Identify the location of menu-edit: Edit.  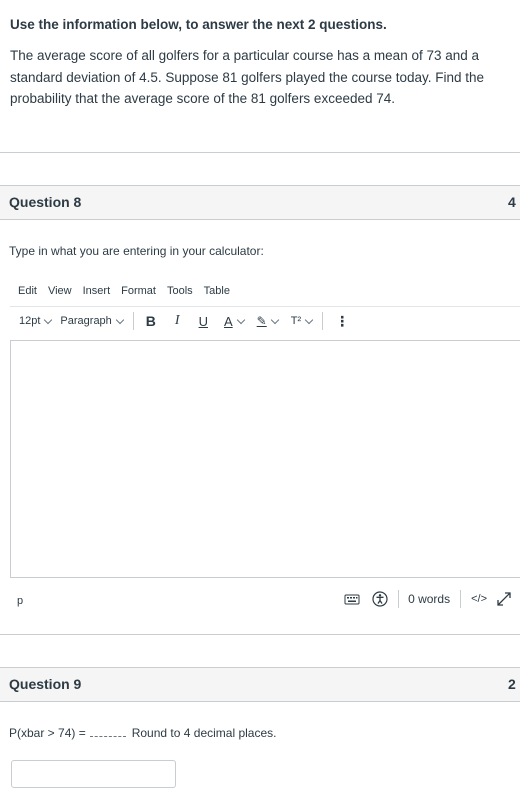
(27, 291).